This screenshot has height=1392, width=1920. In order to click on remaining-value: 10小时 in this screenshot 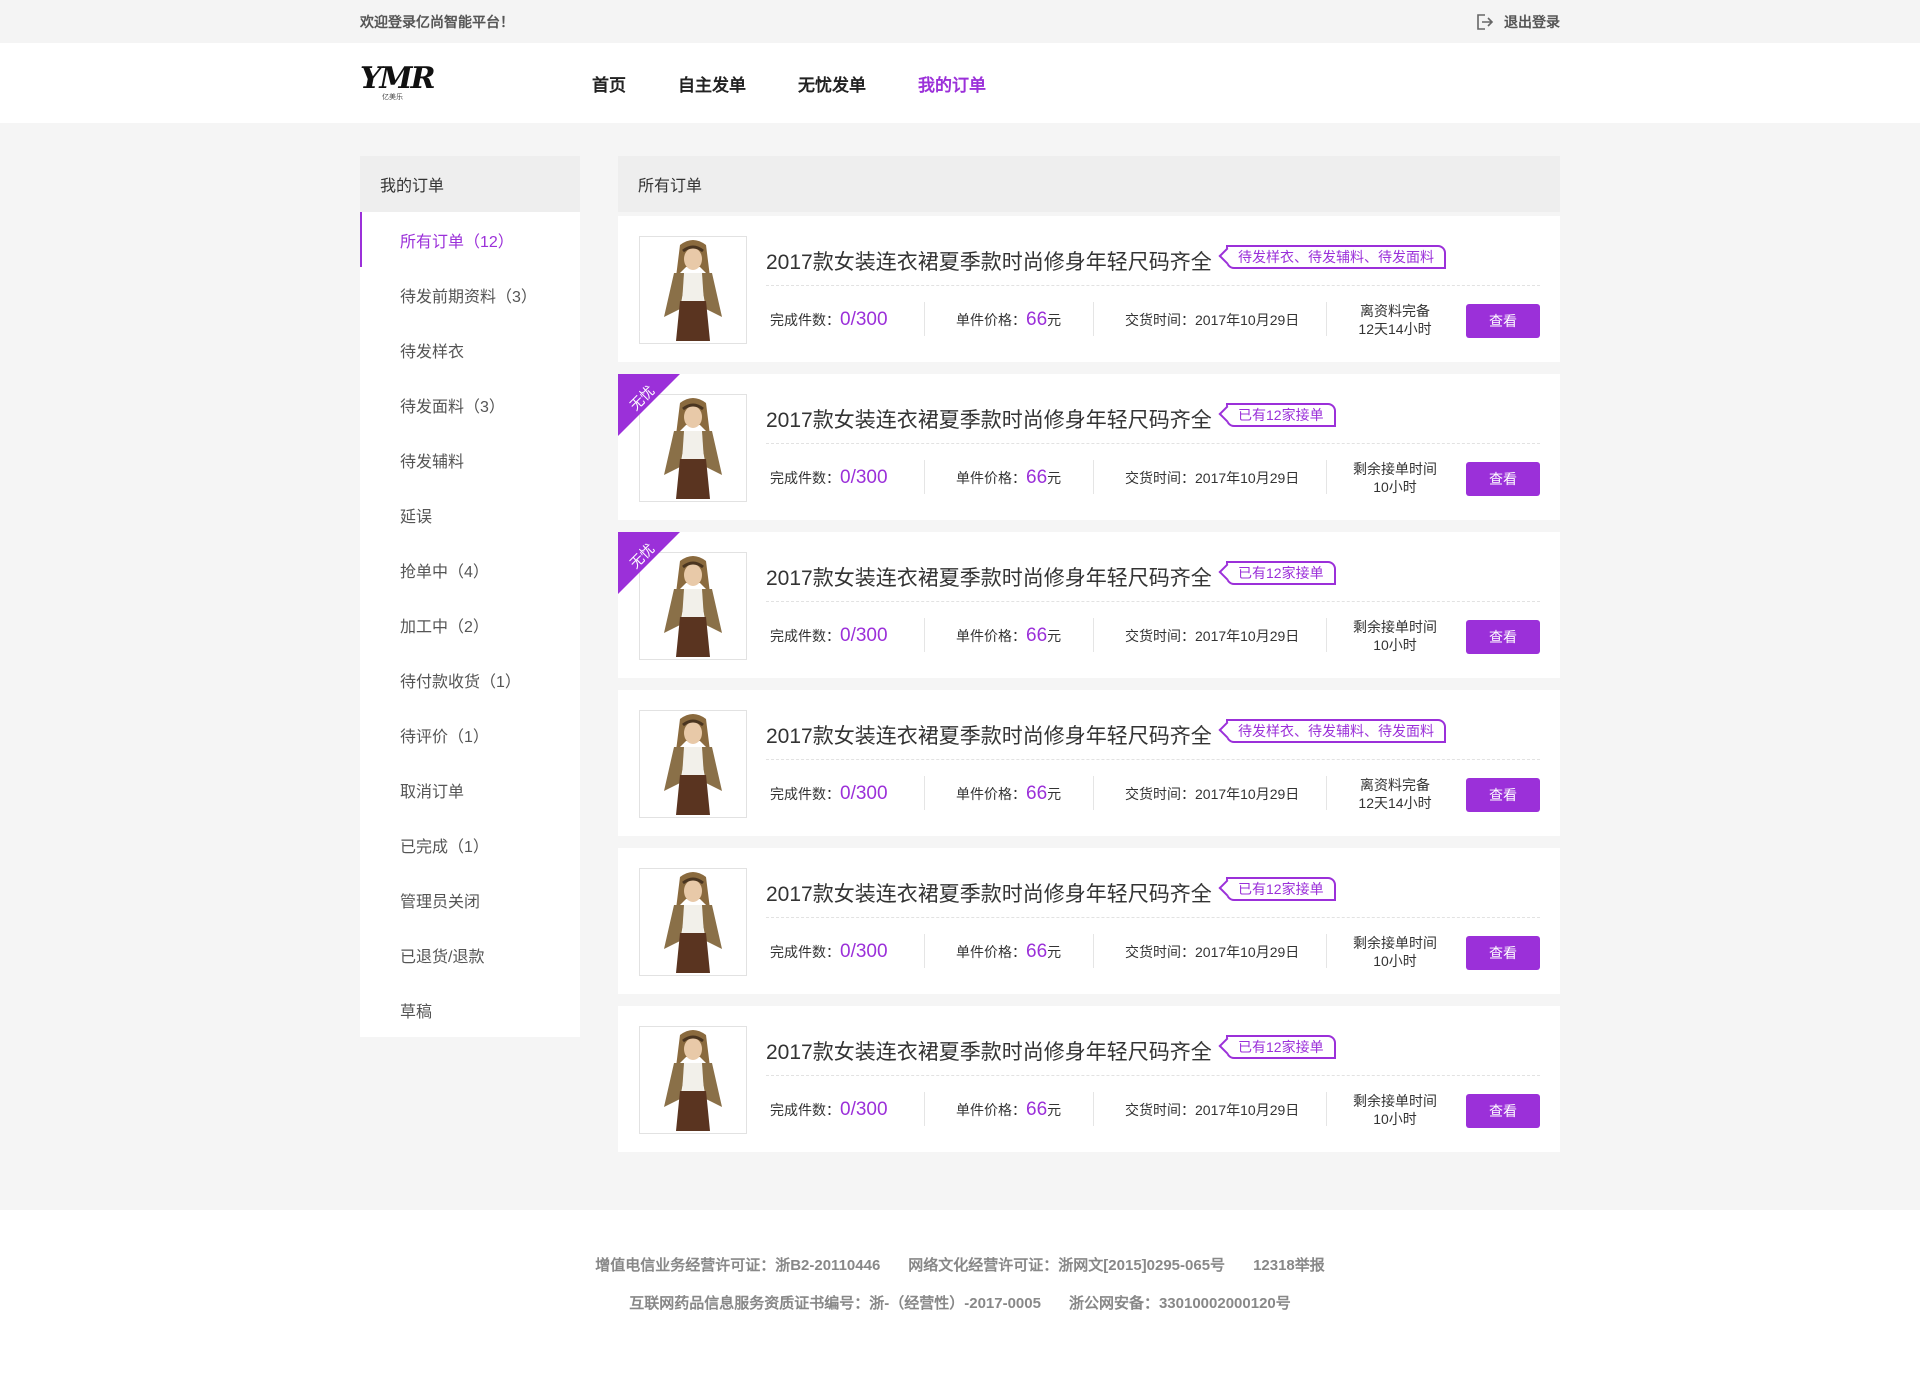, I will do `click(1395, 487)`.